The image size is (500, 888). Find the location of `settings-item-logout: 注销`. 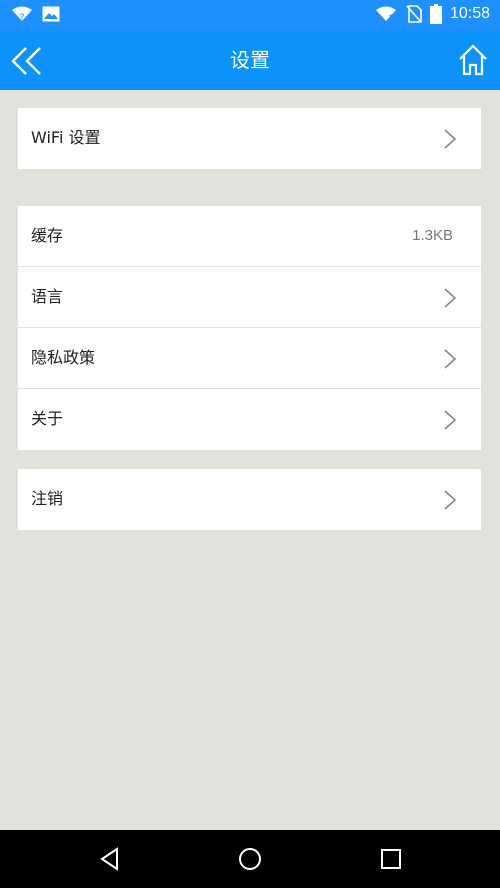

settings-item-logout: 注销 is located at coordinates (249, 499).